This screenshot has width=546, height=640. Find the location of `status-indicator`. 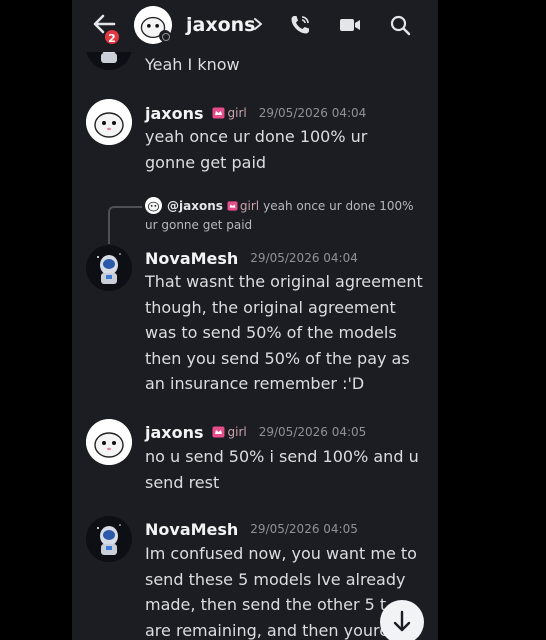

status-indicator is located at coordinates (165, 36).